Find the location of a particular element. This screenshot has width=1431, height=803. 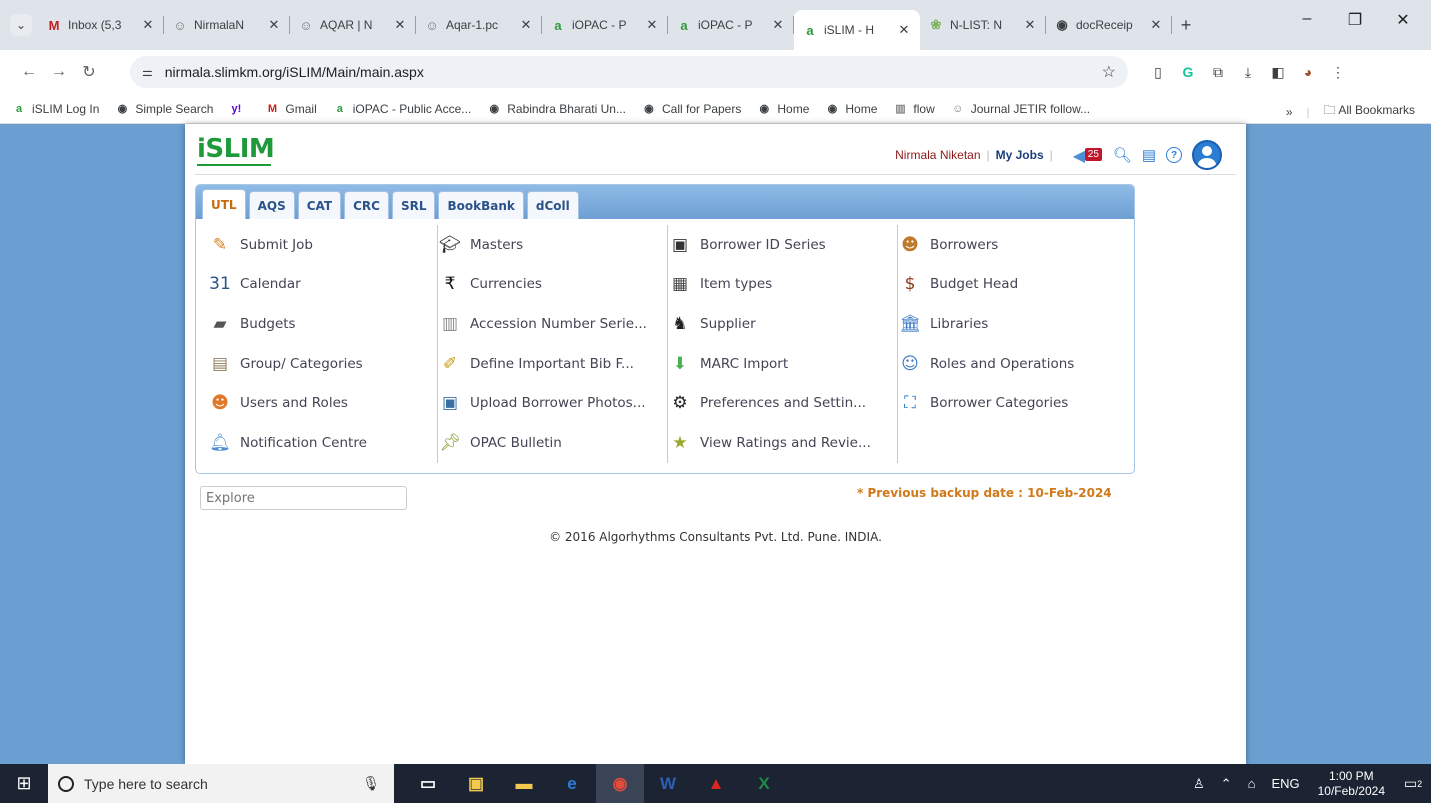

menu-item-submit-job: ✎ Submit Job is located at coordinates (320, 245).